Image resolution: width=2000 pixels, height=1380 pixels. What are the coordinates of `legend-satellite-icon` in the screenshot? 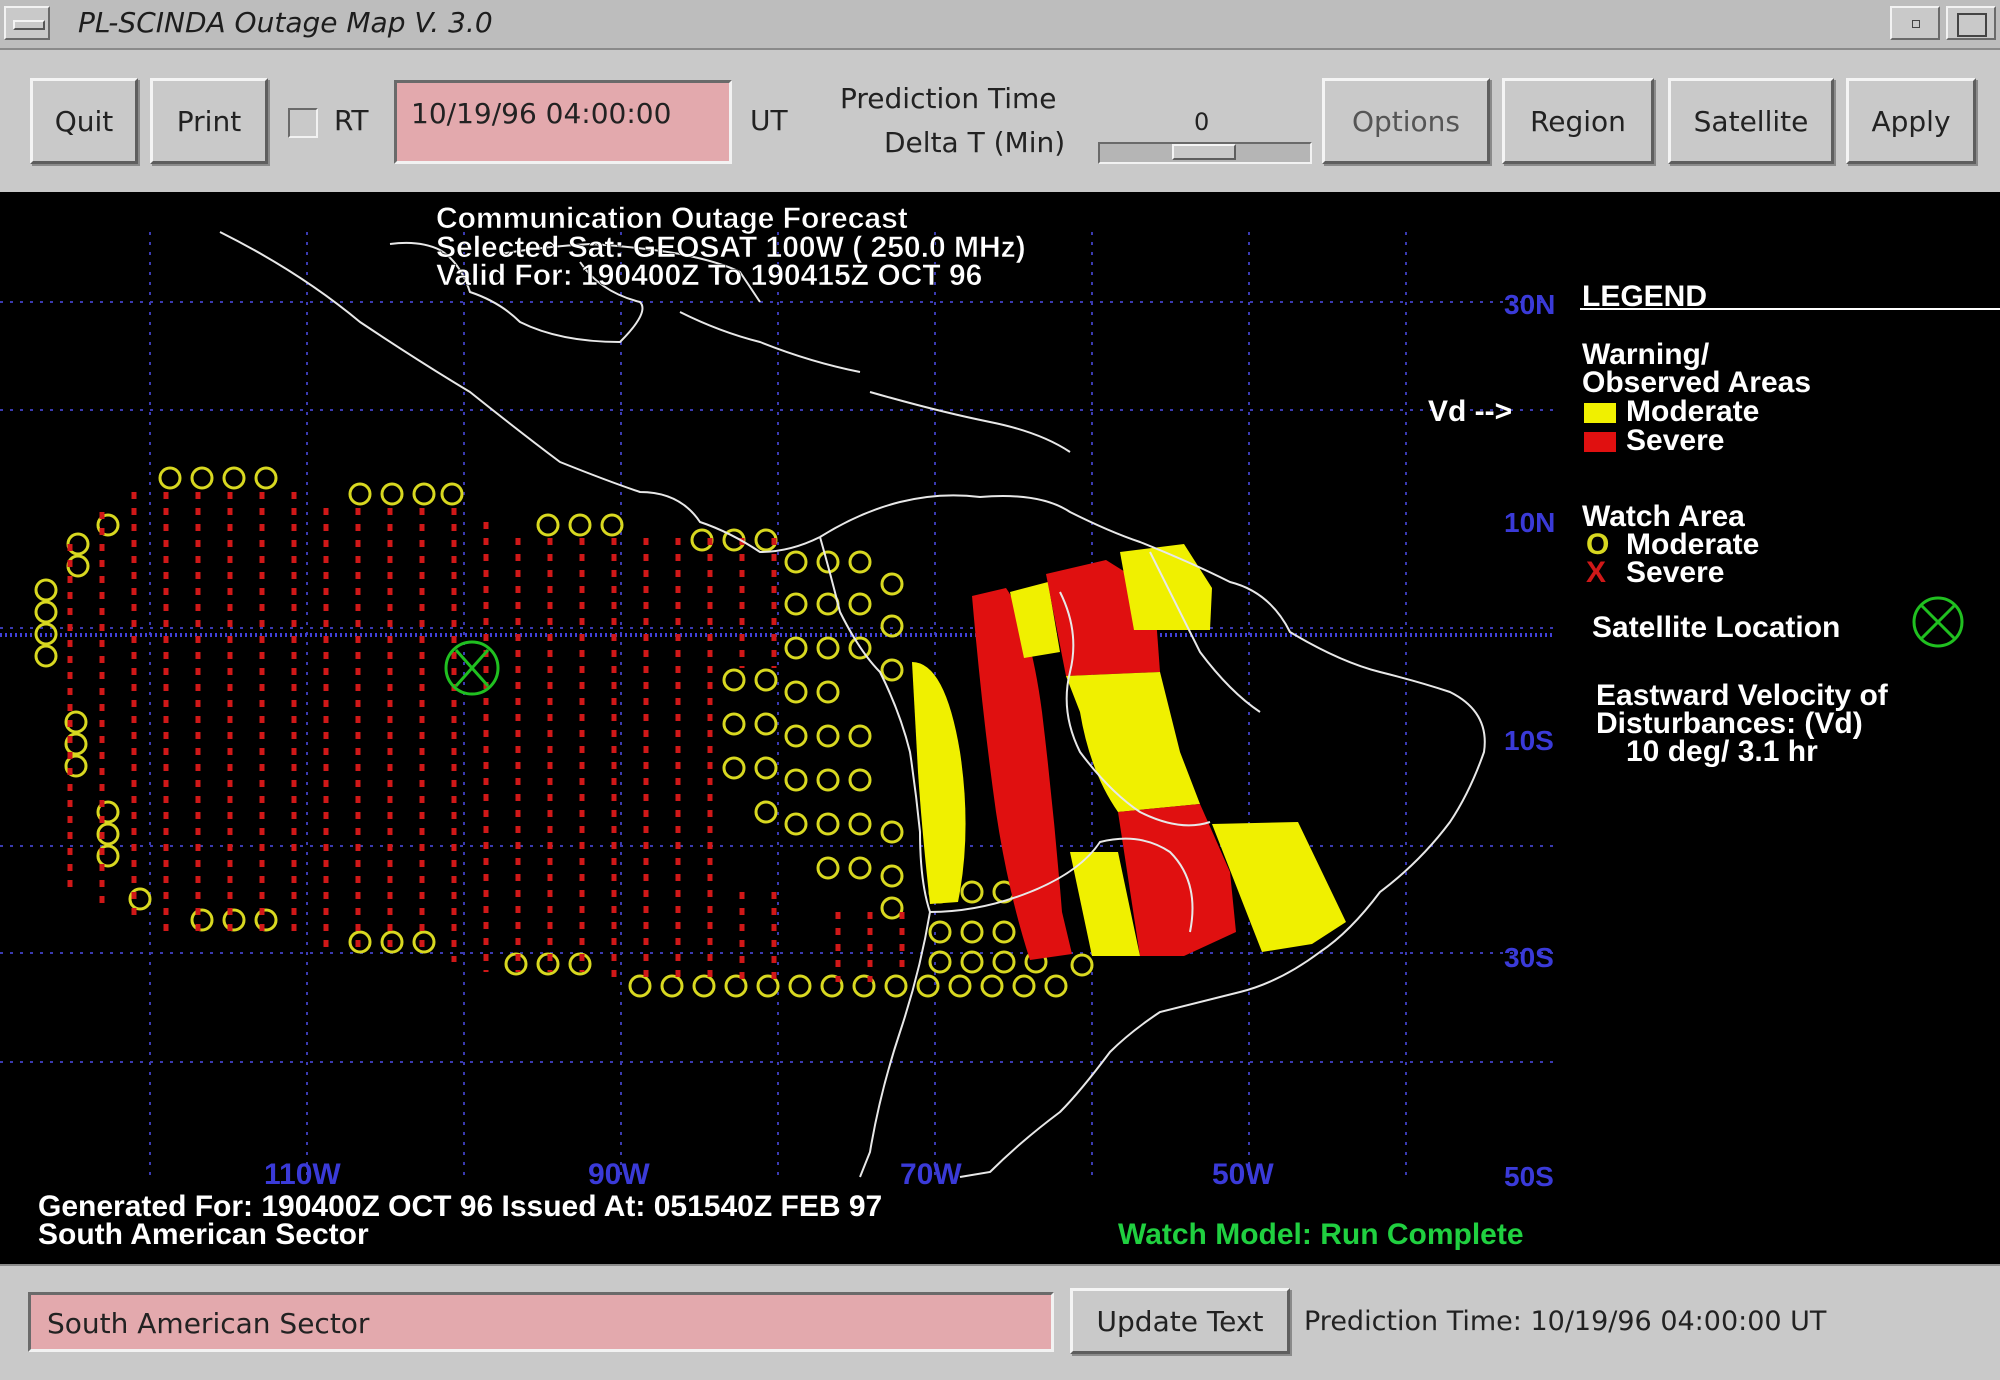 It's located at (1938, 622).